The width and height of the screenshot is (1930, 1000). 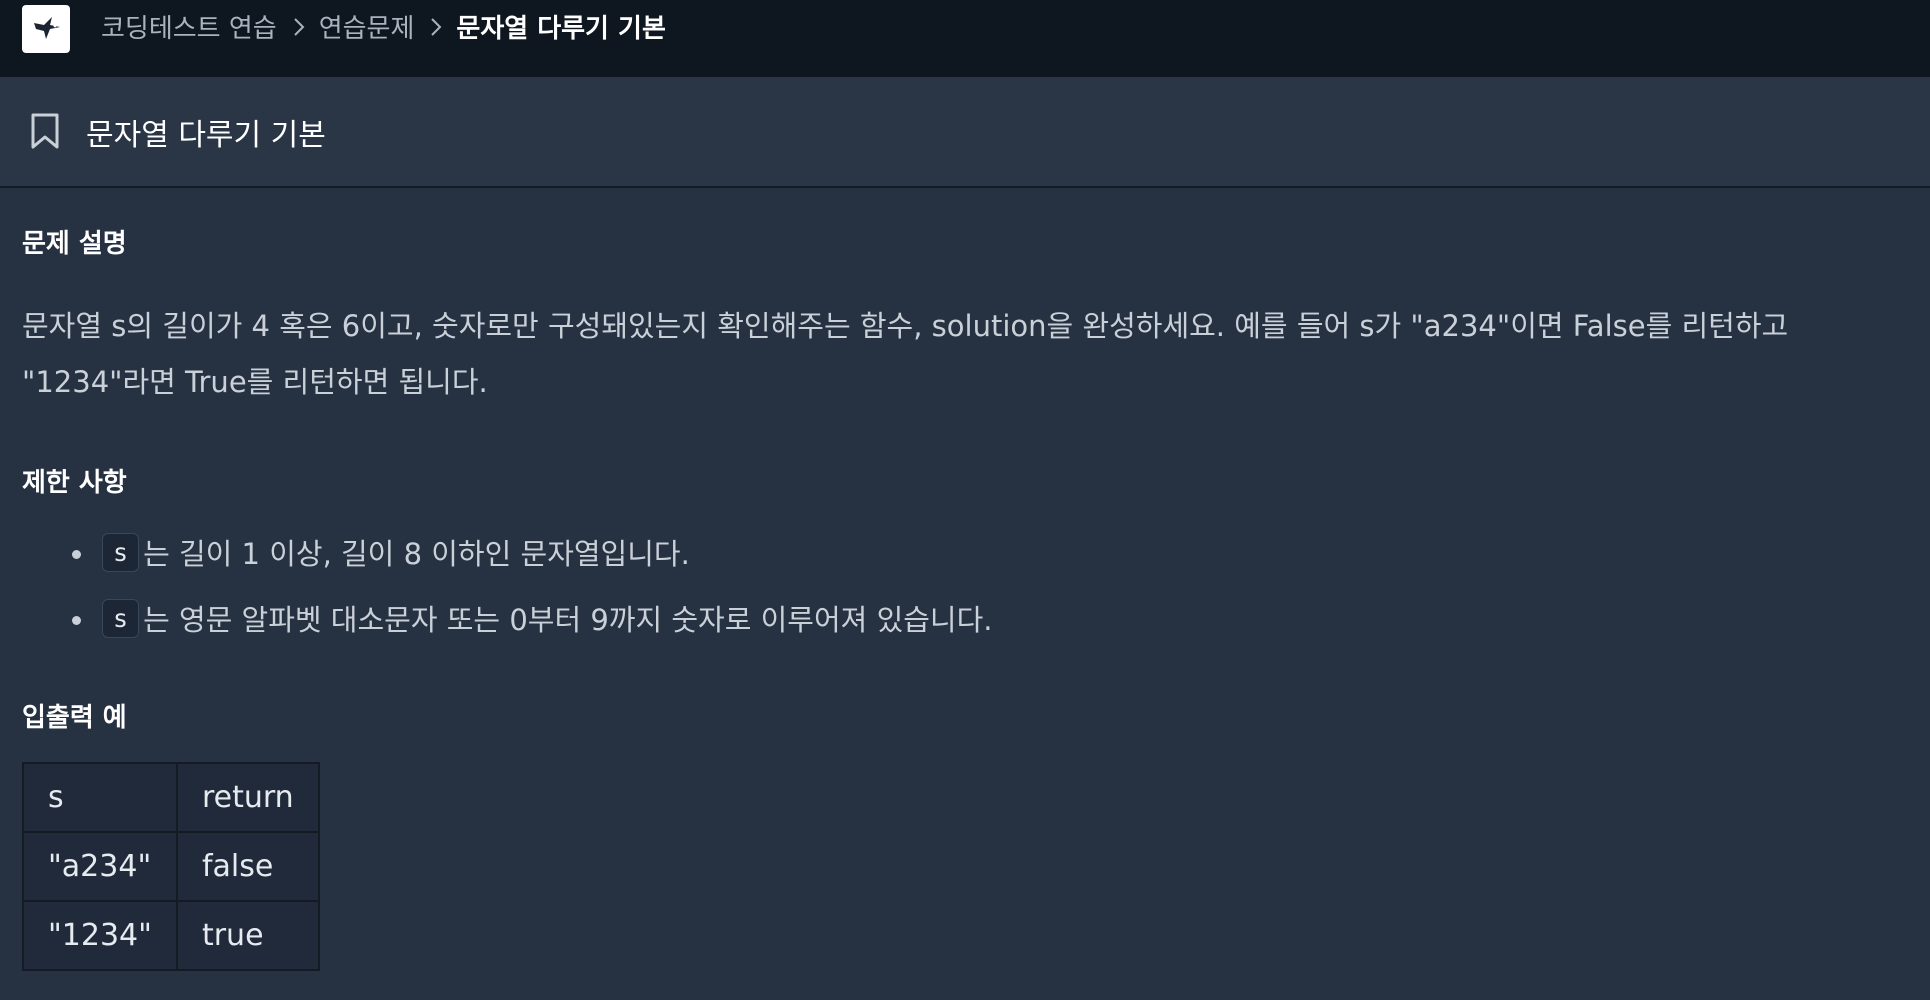 I want to click on table-header-row: s return, so click(x=171, y=797).